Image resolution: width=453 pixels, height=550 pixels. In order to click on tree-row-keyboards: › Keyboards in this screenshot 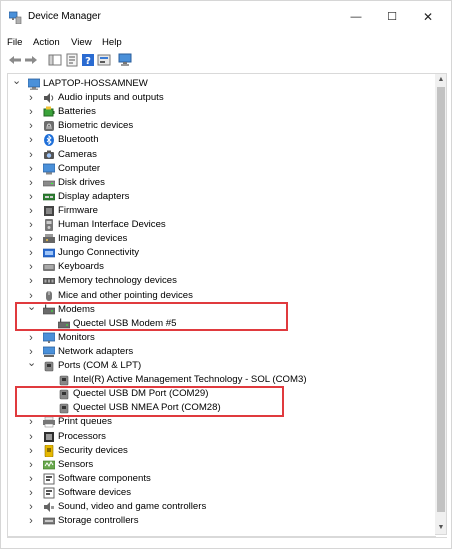, I will do `click(222, 267)`.